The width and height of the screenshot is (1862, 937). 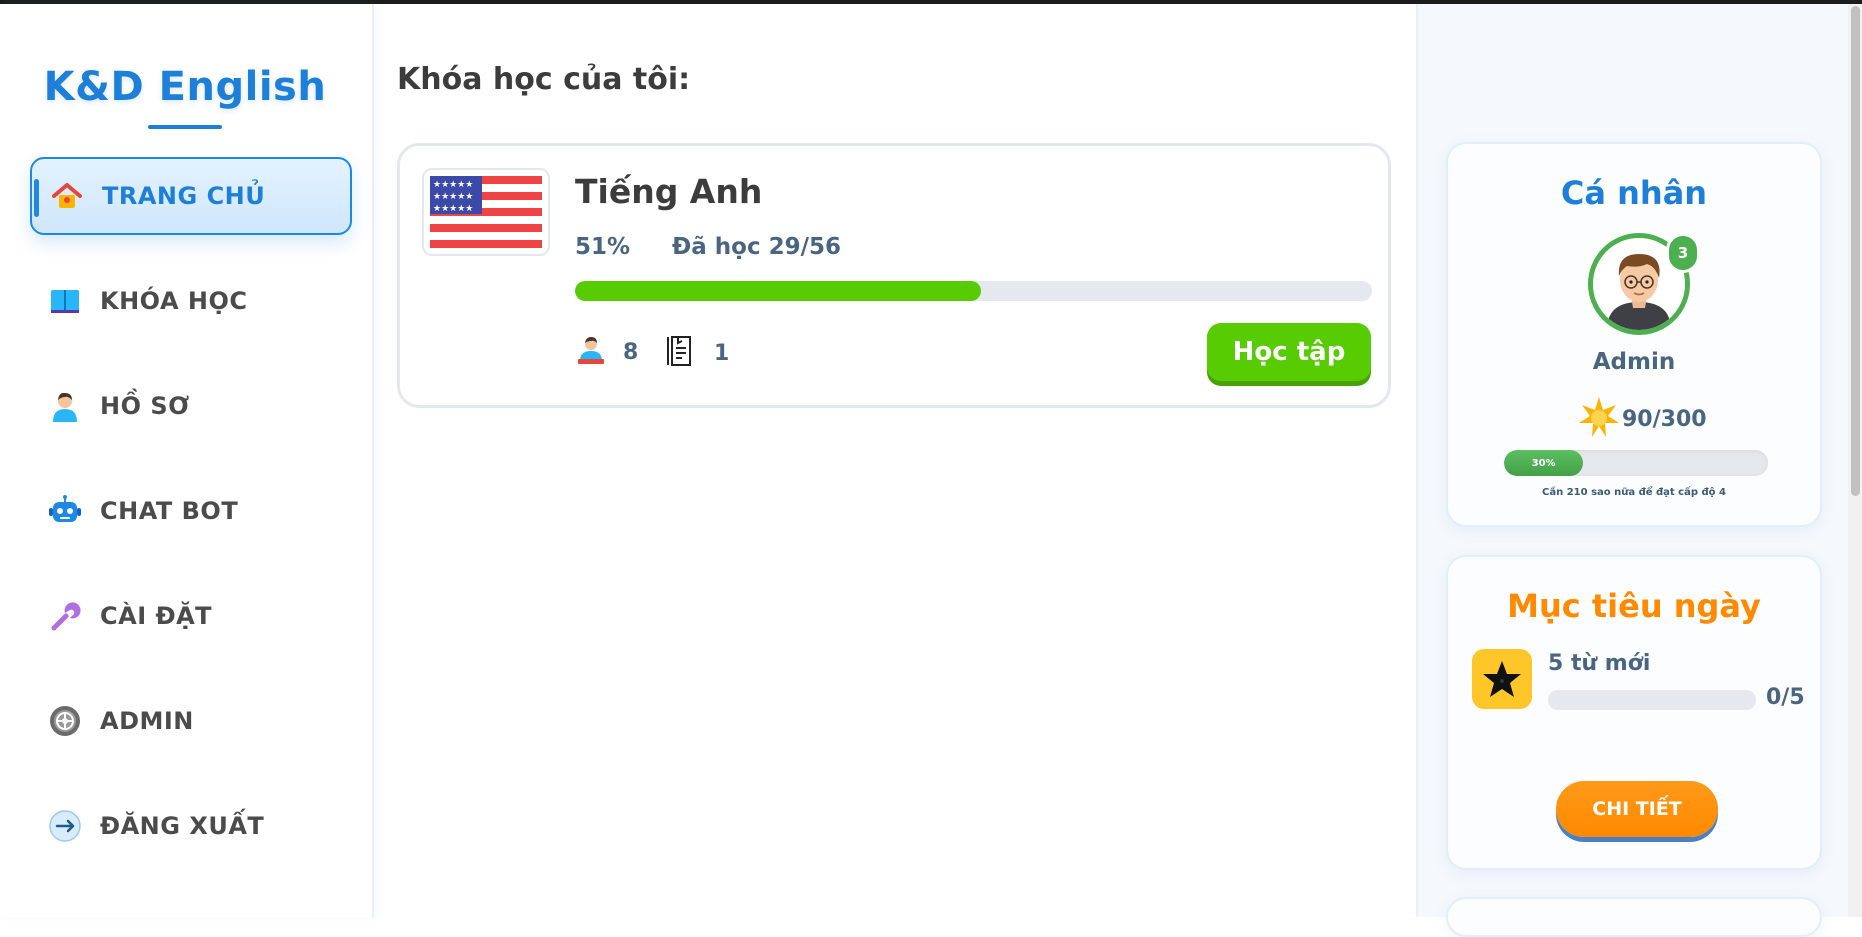 I want to click on stars-counter: 90/300, so click(x=1642, y=419).